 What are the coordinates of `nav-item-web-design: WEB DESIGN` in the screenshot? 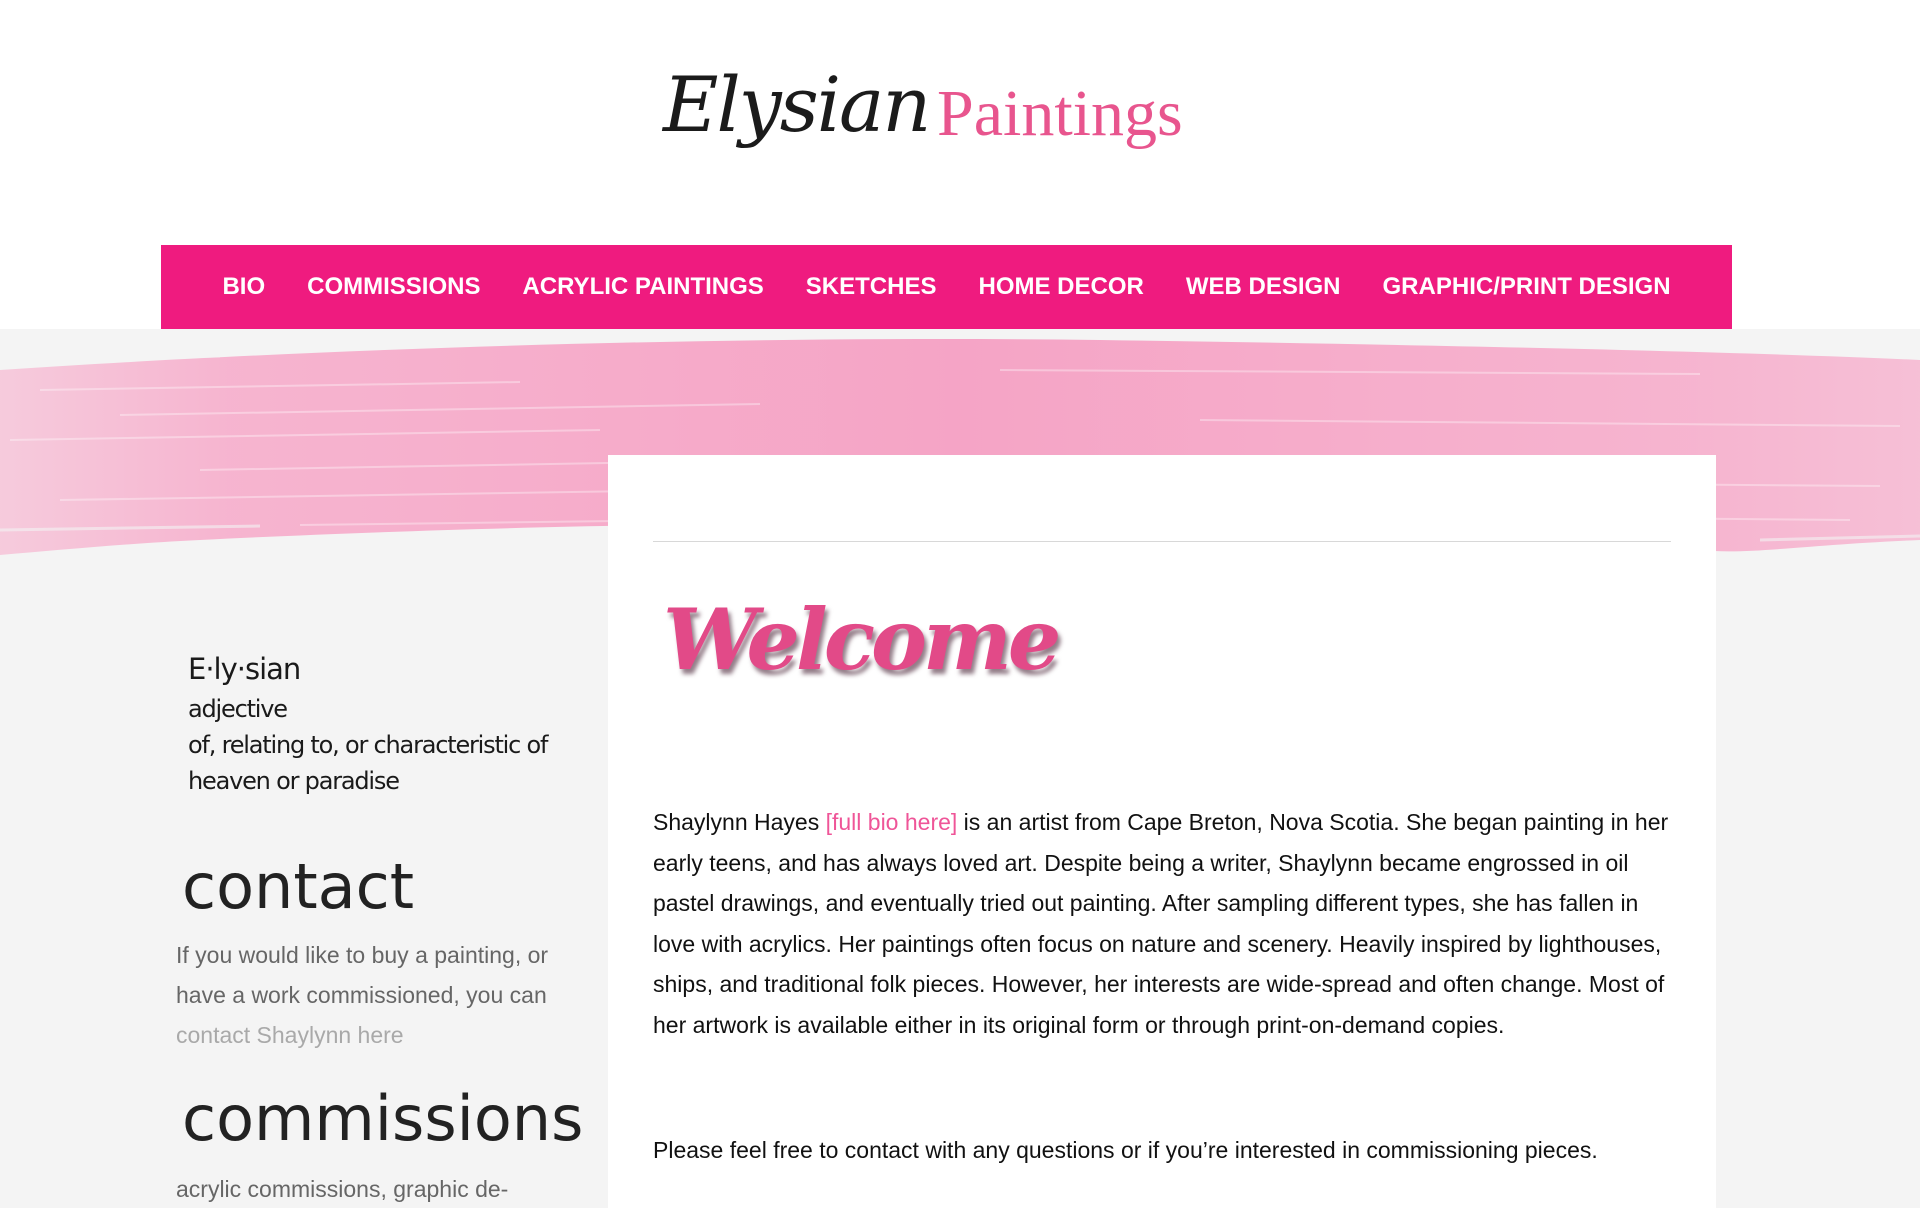 It's located at (1263, 287).